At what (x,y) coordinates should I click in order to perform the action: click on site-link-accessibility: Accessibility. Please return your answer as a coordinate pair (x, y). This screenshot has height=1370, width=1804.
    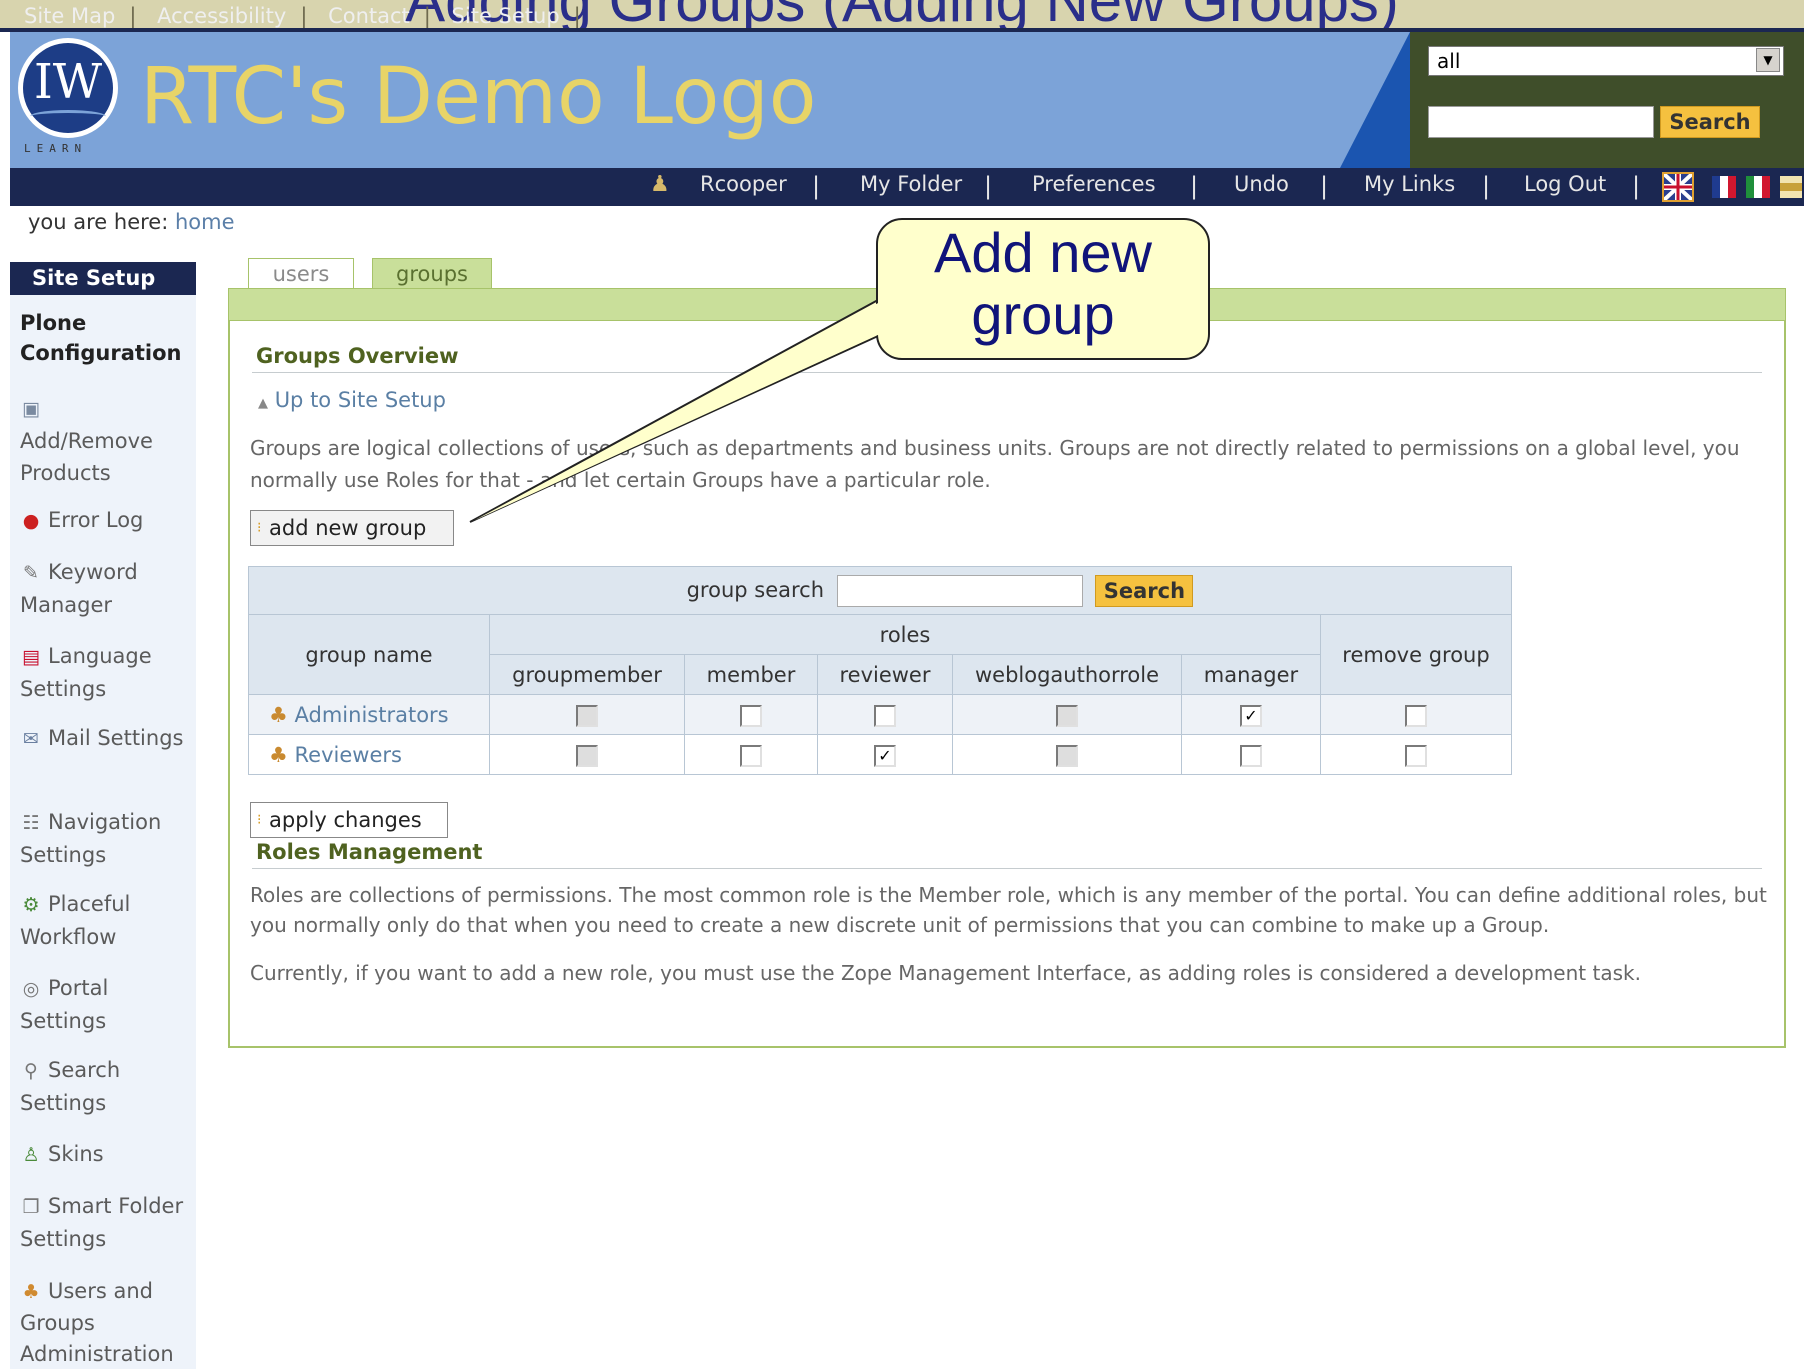
    Looking at the image, I should click on (221, 16).